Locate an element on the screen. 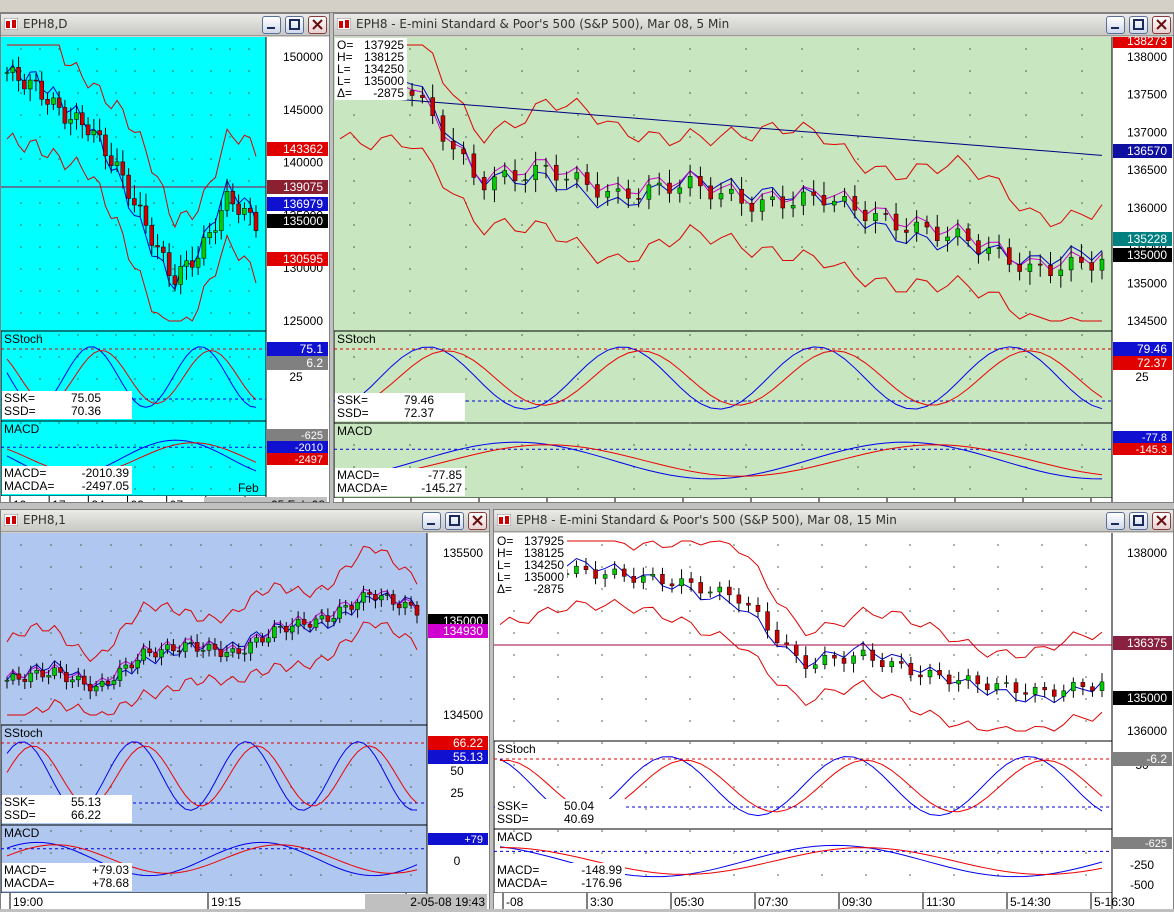 The image size is (1174, 912). ohlc-value: -2875 is located at coordinates (388, 93).